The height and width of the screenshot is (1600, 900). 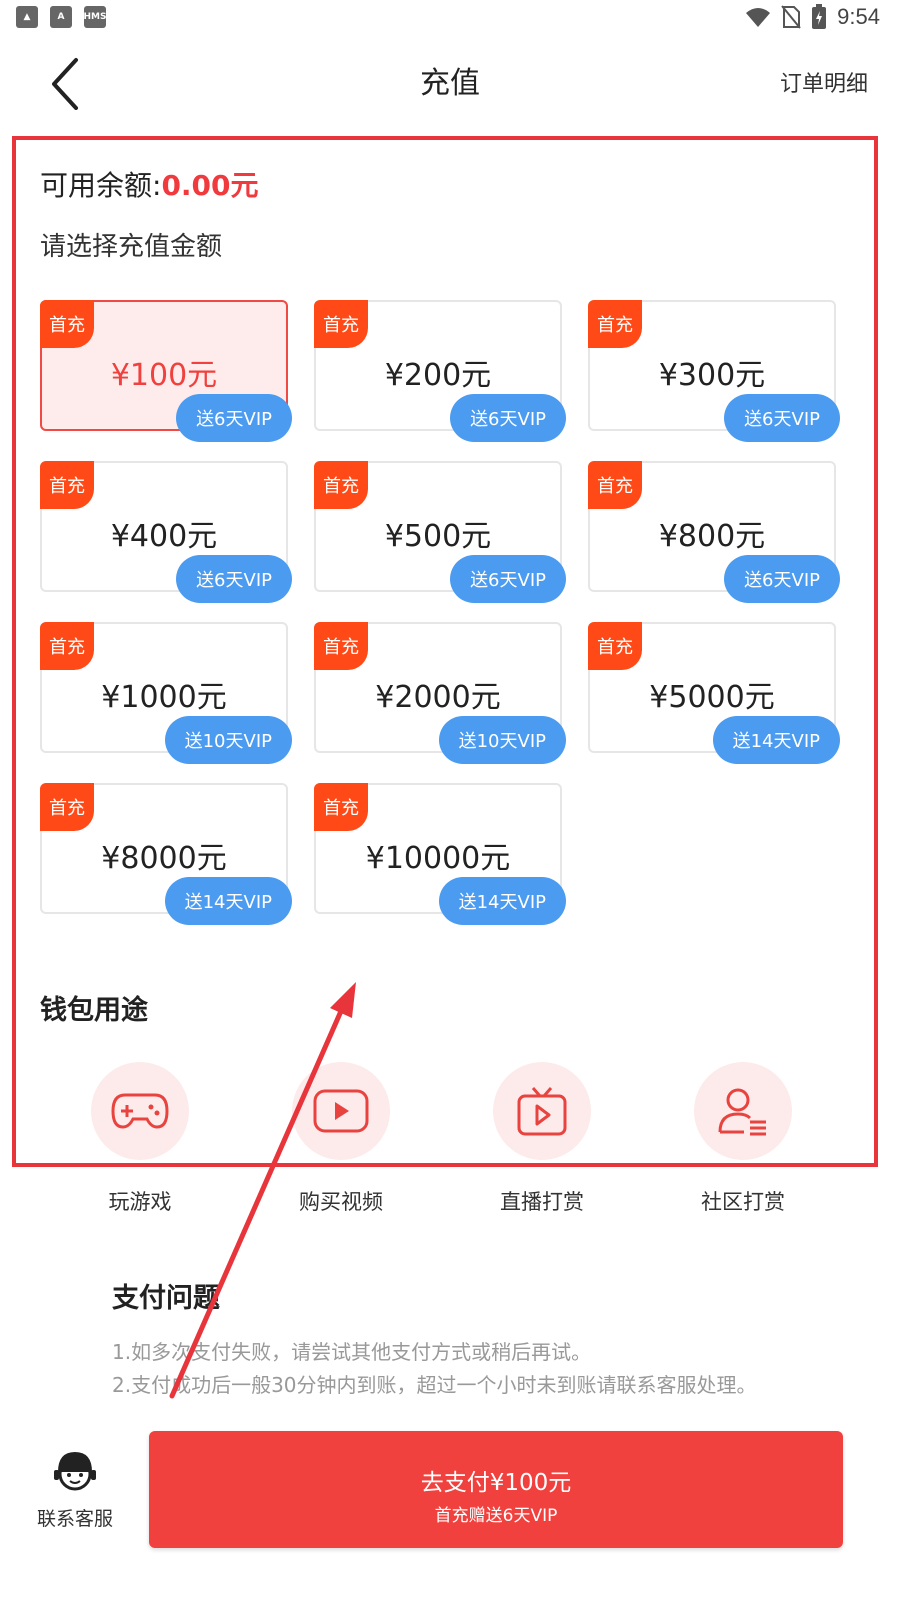 I want to click on nav-bar: 充值 订单明细, so click(x=450, y=80).